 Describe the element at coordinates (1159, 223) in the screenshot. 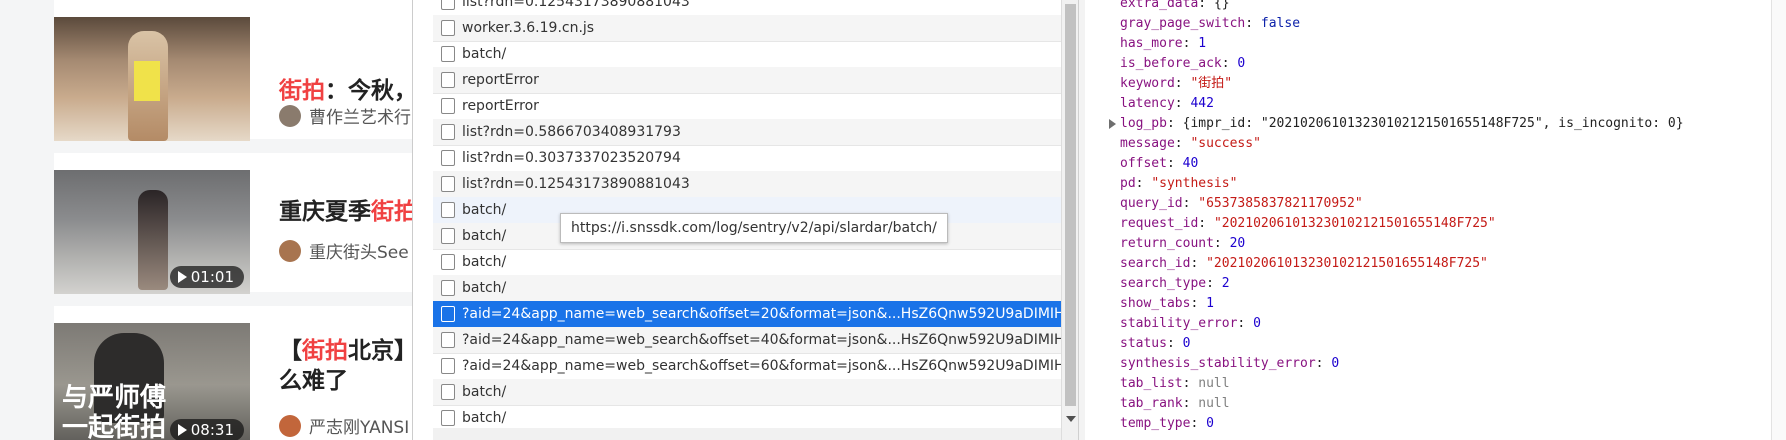

I see `json-key: request_id` at that location.